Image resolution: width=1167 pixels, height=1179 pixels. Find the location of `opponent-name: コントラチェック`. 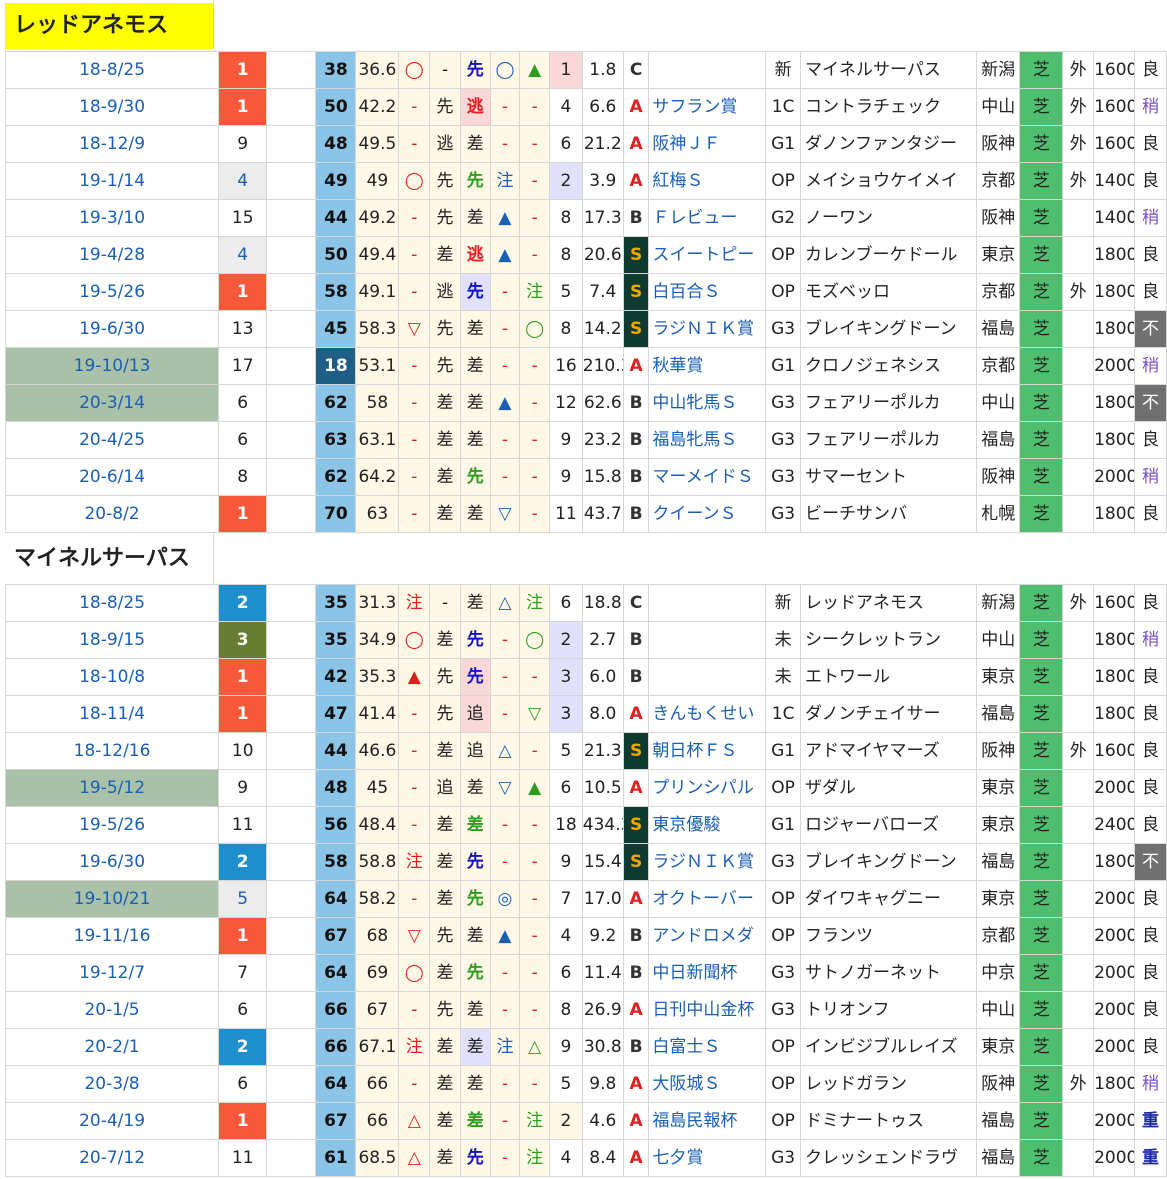

opponent-name: コントラチェック is located at coordinates (889, 107).